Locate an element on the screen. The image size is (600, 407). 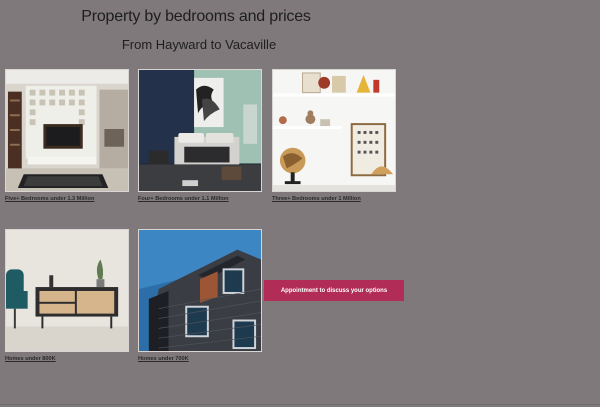
page-subtitle: From Hayward to Vacaville is located at coordinates (199, 44).